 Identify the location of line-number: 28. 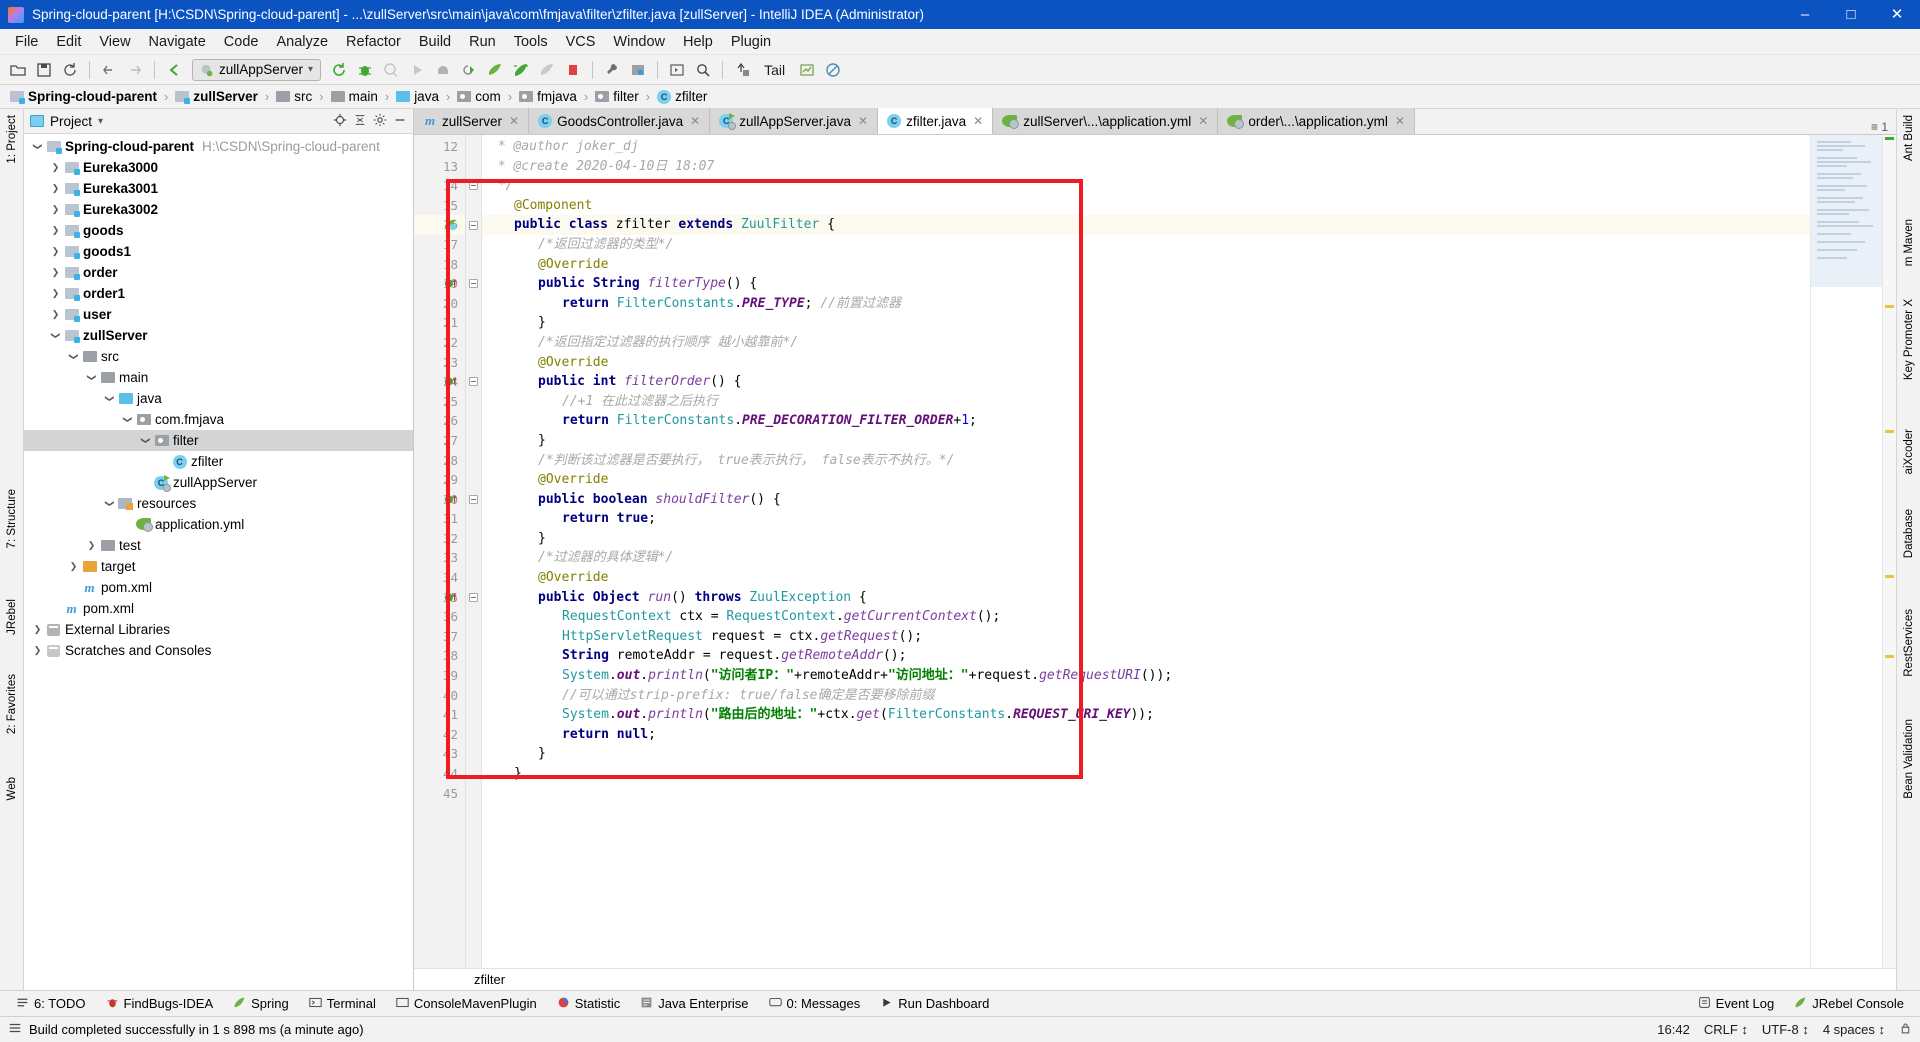
(439, 461).